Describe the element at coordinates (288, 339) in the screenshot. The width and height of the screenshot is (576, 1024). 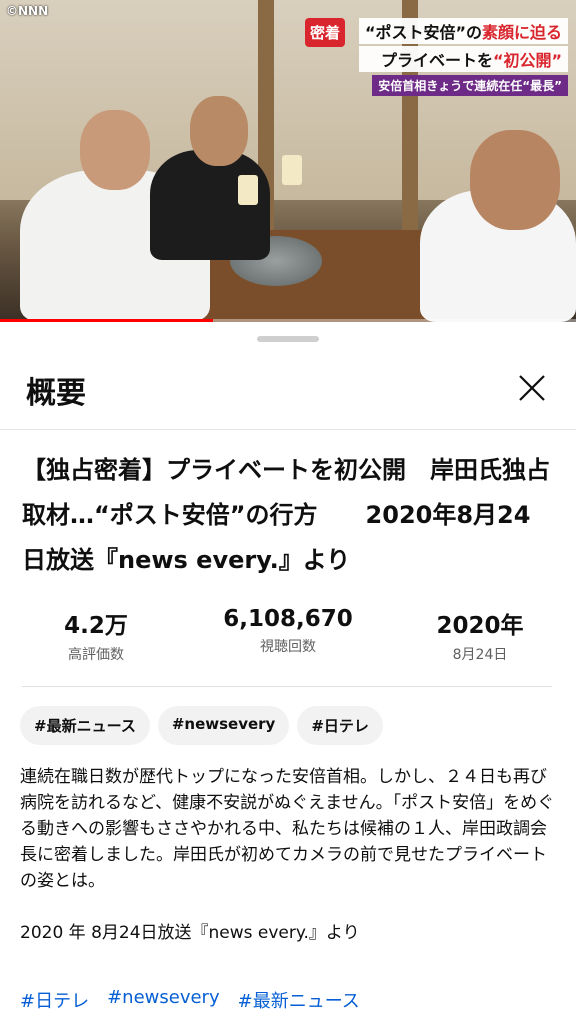
I see `drag-handle` at that location.